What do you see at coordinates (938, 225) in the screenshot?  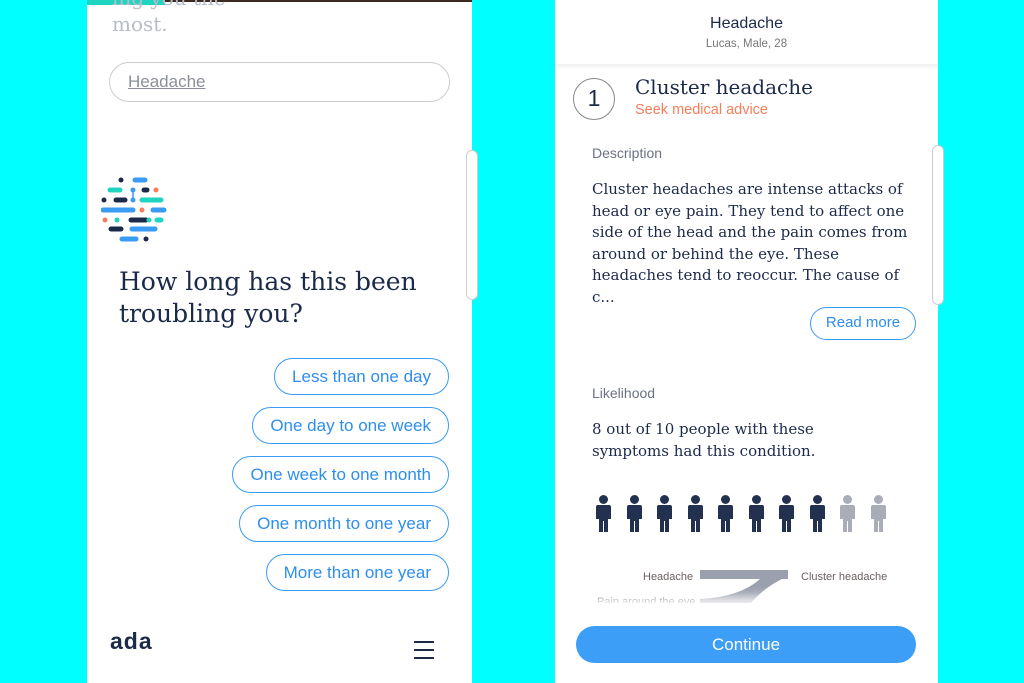 I see `side-card-edge-right` at bounding box center [938, 225].